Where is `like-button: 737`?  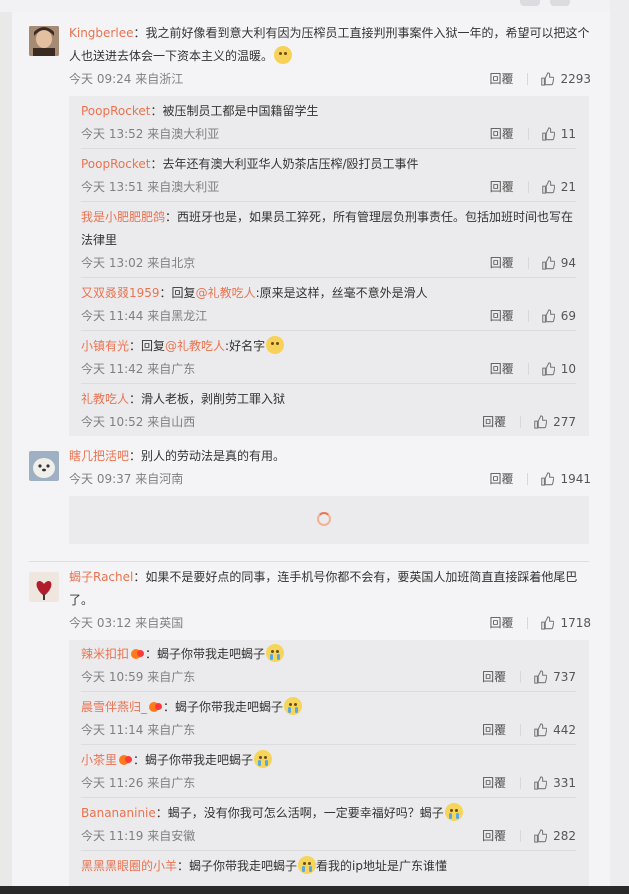 like-button: 737 is located at coordinates (554, 677).